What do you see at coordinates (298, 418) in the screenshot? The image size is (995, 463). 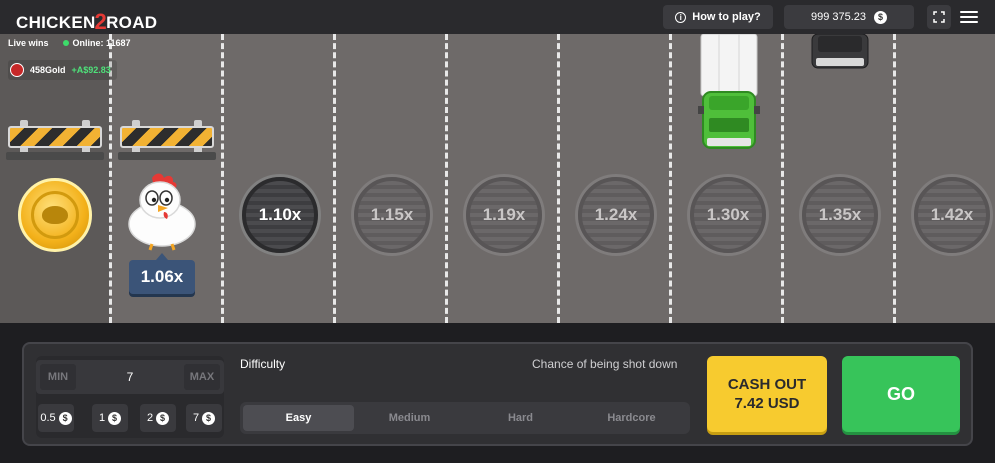 I see `difficulty-tab-easy: Easy` at bounding box center [298, 418].